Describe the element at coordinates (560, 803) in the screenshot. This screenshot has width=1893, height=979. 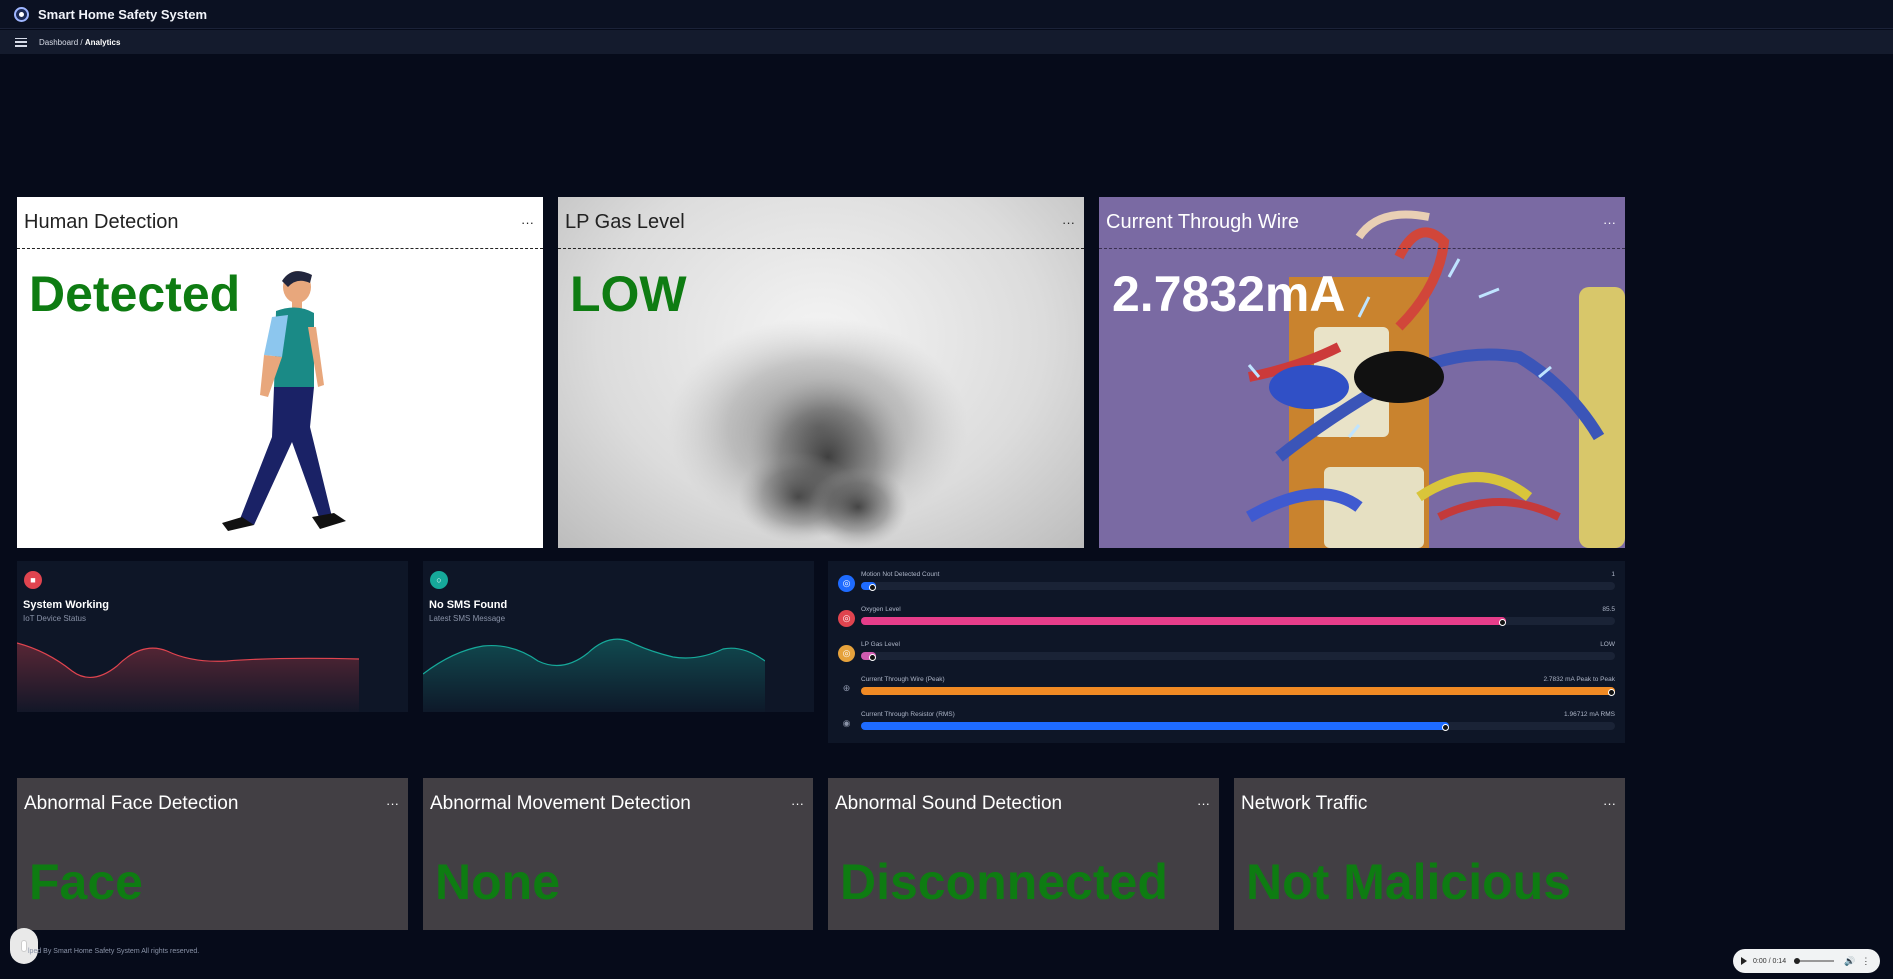
I see `card-title: Abnormal Movement Detection` at that location.